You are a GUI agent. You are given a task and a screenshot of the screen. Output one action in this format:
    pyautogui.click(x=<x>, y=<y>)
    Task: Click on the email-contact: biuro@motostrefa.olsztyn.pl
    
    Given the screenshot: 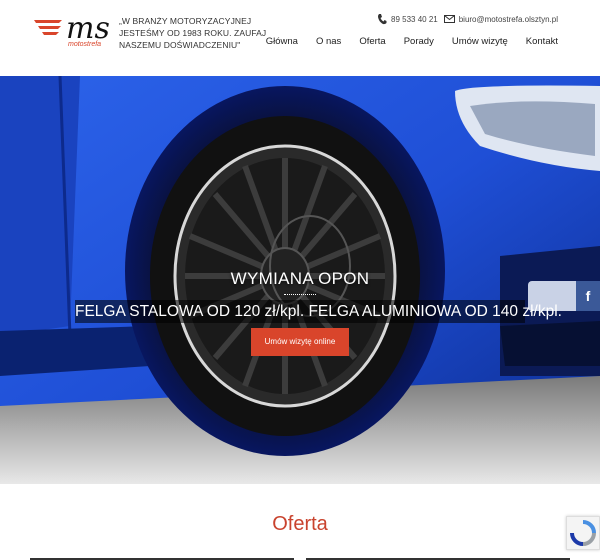 What is the action you would take?
    pyautogui.click(x=500, y=19)
    